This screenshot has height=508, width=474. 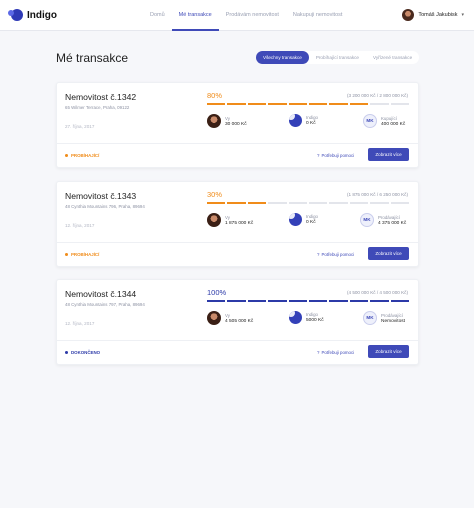 I want to click on progress-percent: 80%, so click(x=215, y=95).